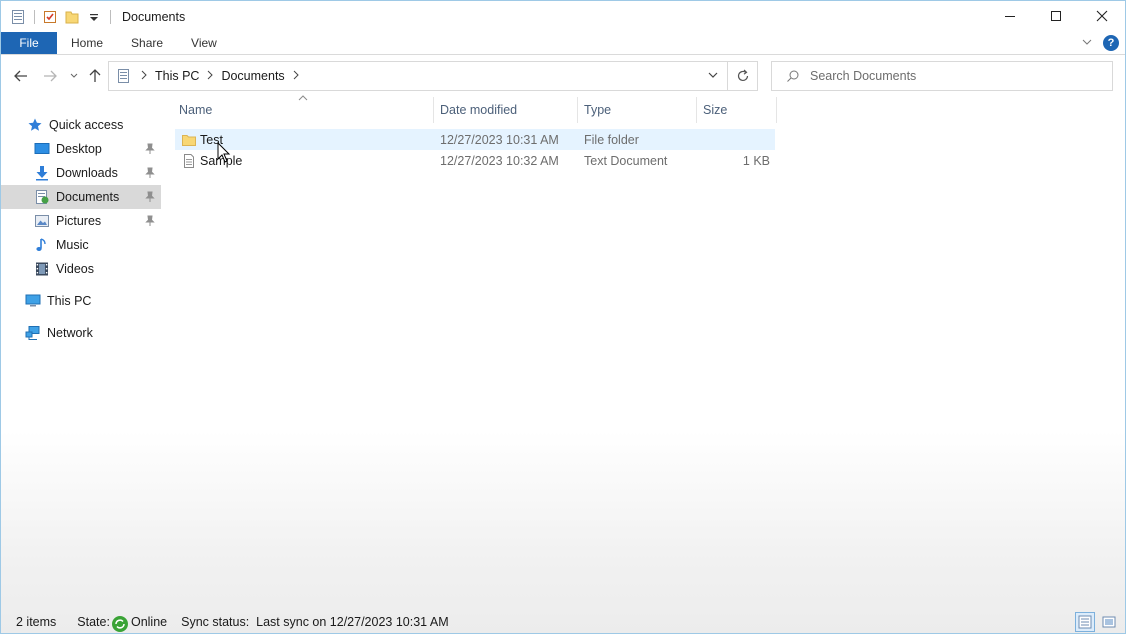  I want to click on up-button, so click(95, 76).